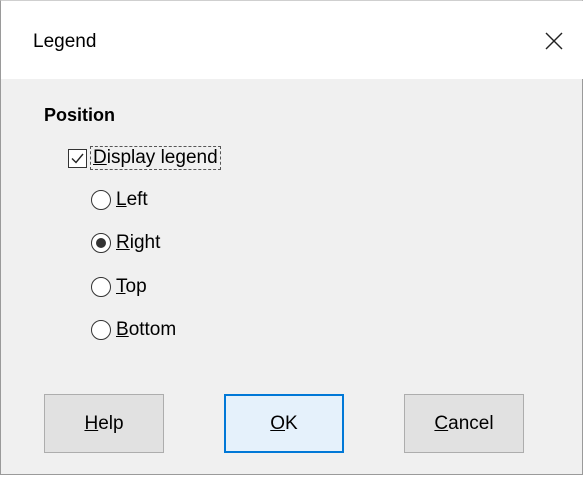 The width and height of the screenshot is (585, 477). What do you see at coordinates (138, 242) in the screenshot?
I see `radio-right-label: Right` at bounding box center [138, 242].